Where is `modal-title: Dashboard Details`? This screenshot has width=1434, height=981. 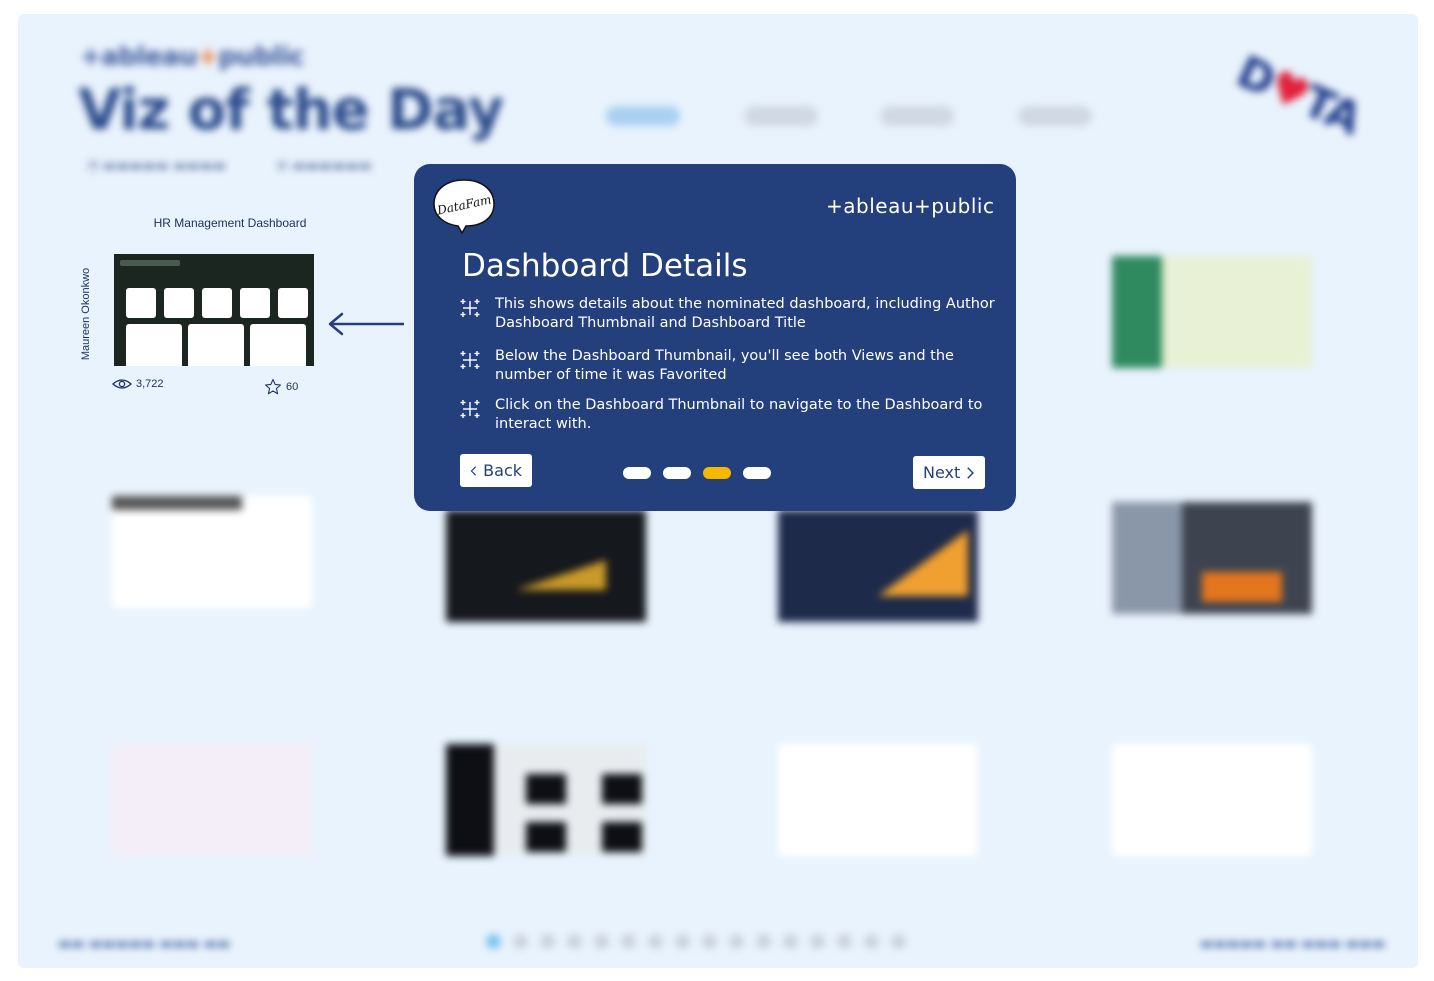 modal-title: Dashboard Details is located at coordinates (605, 266).